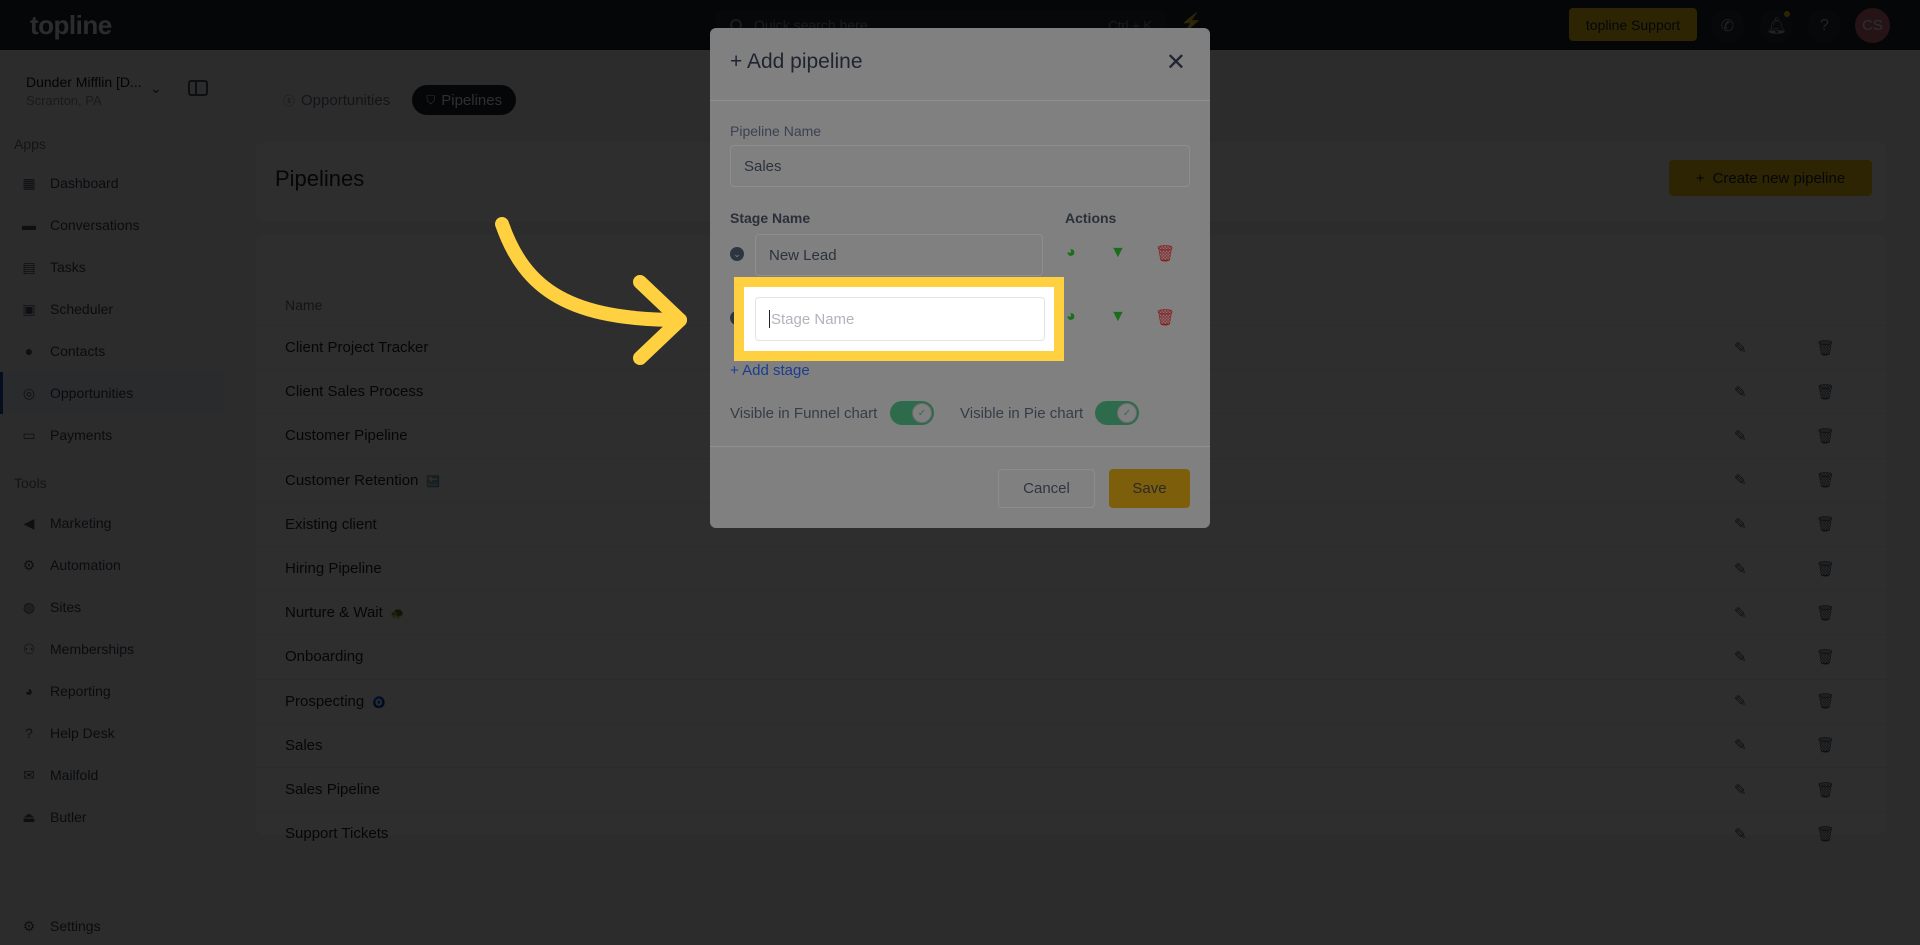 The width and height of the screenshot is (1920, 945). What do you see at coordinates (776, 370) in the screenshot?
I see `add-stage-label: Add stage` at bounding box center [776, 370].